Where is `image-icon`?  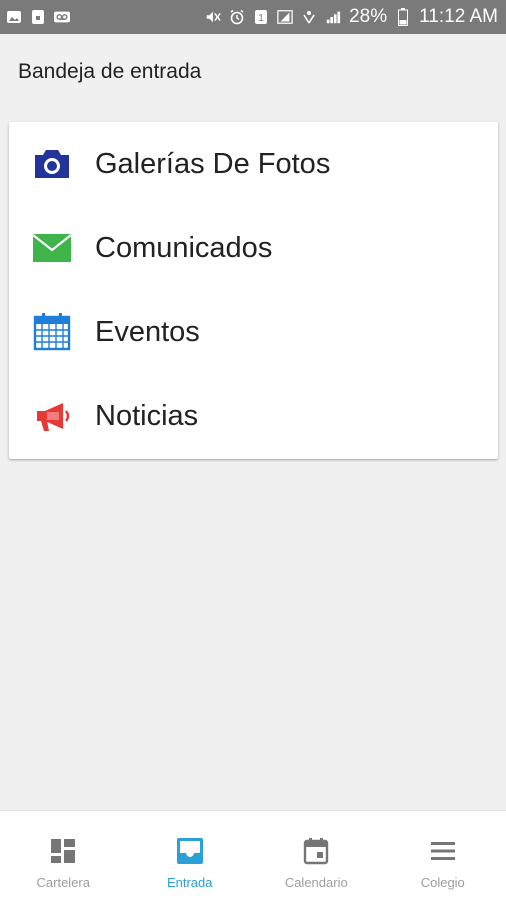 image-icon is located at coordinates (14, 17).